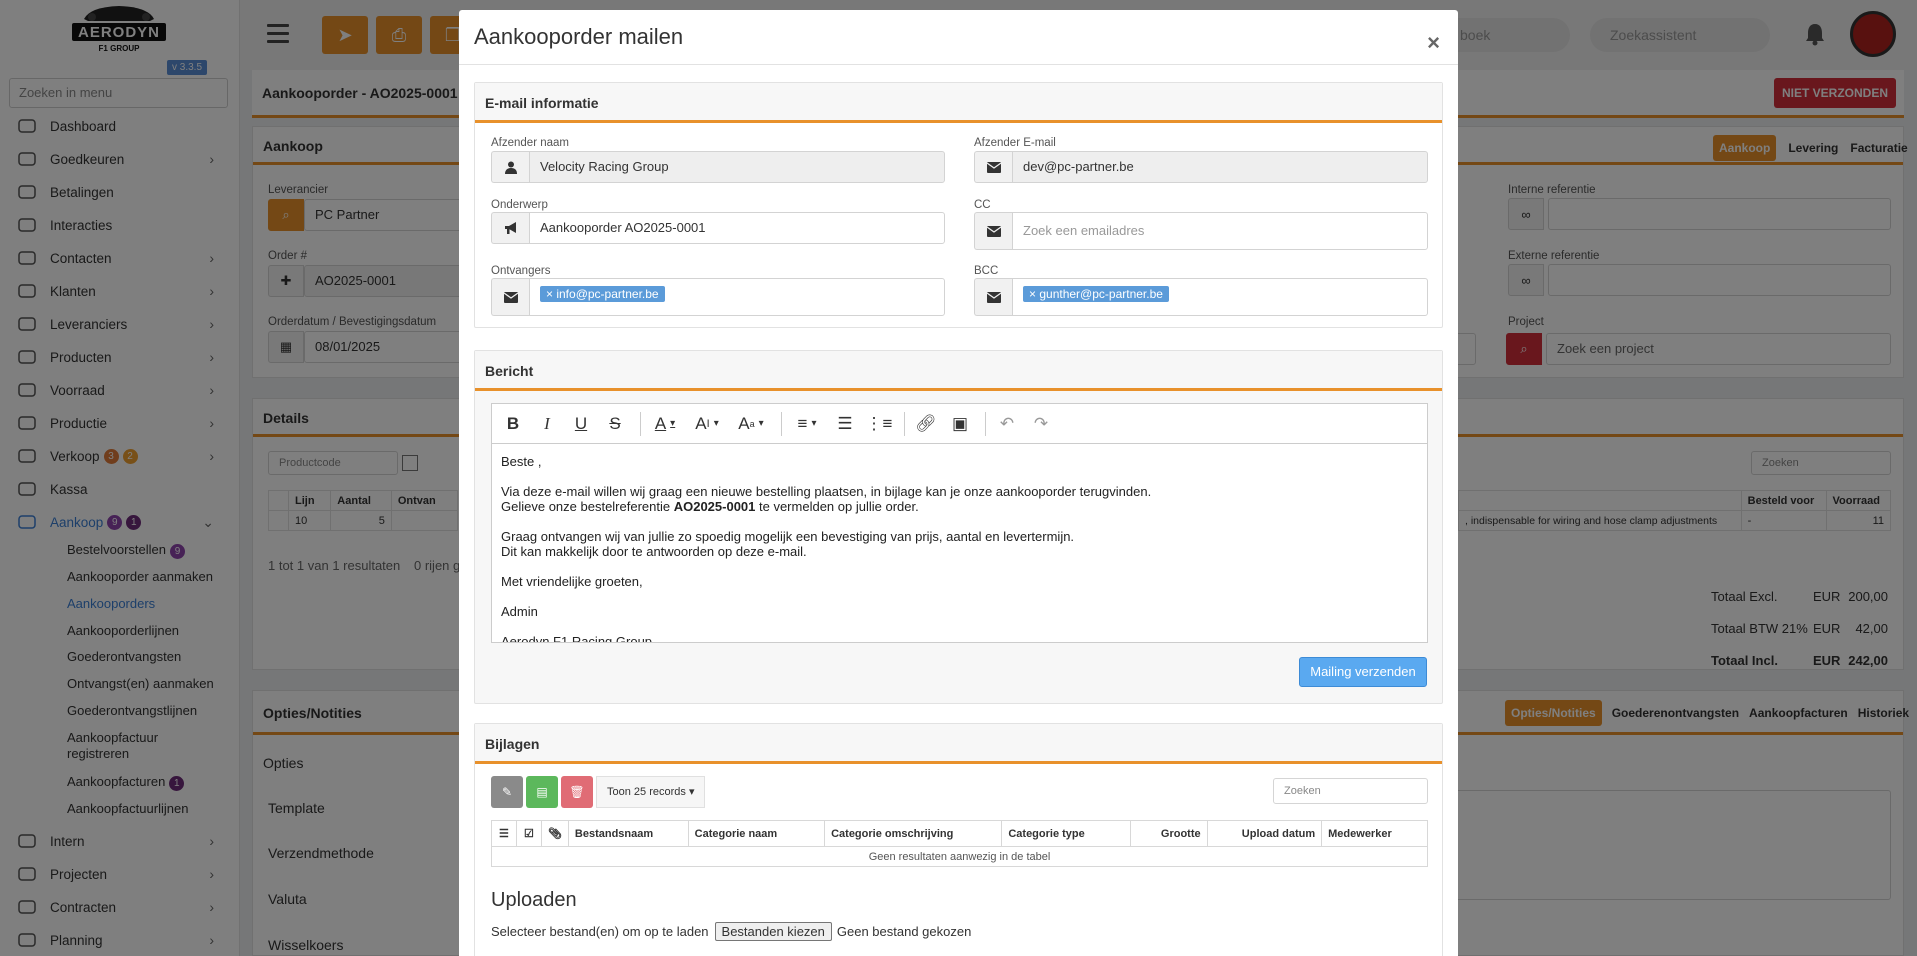  I want to click on close-icon: ×, so click(1433, 43).